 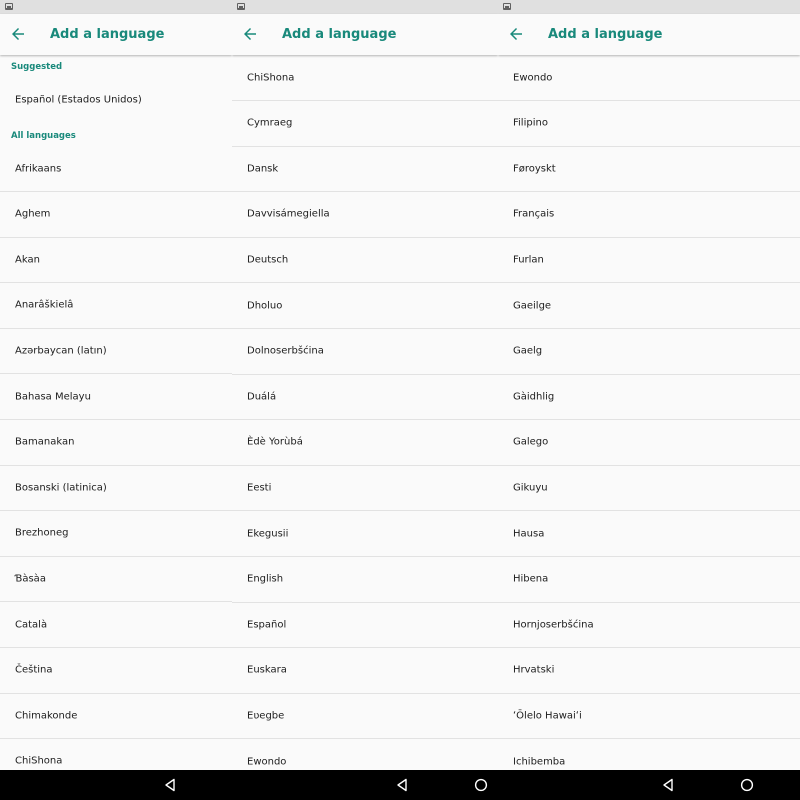 I want to click on list-item: Anarâškielâ, so click(x=116, y=306).